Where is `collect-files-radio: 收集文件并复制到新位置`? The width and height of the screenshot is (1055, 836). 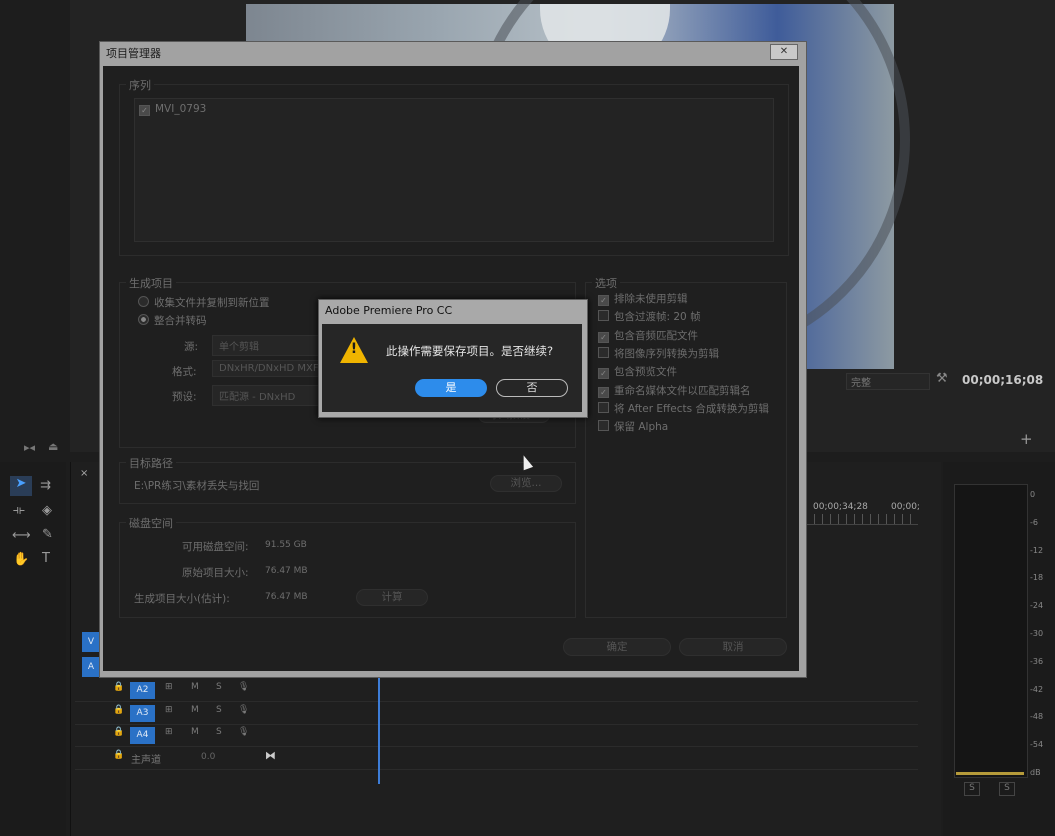
collect-files-radio: 收集文件并复制到新位置 is located at coordinates (204, 302).